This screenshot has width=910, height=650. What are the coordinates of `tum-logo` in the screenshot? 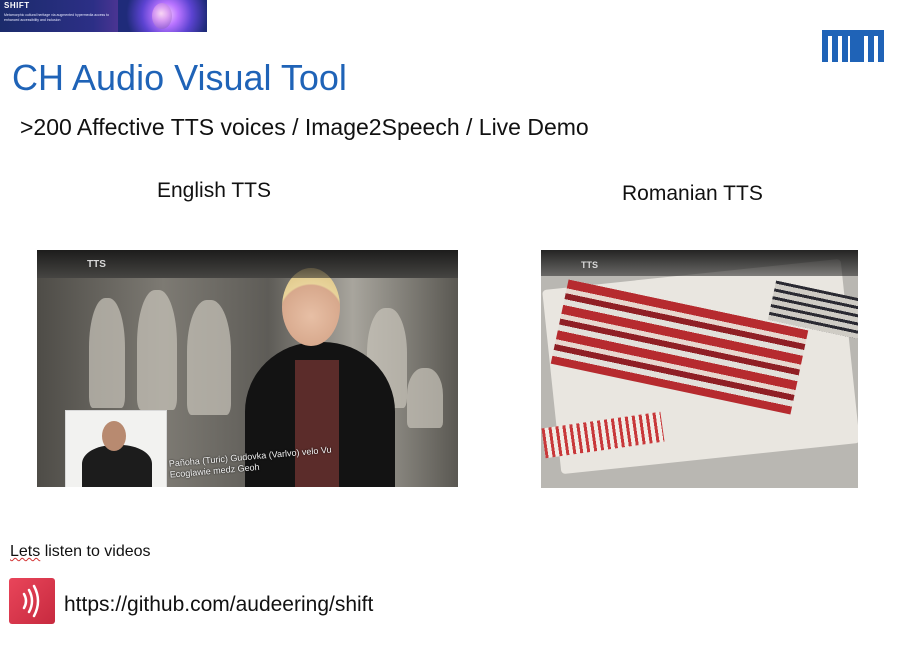 It's located at (853, 46).